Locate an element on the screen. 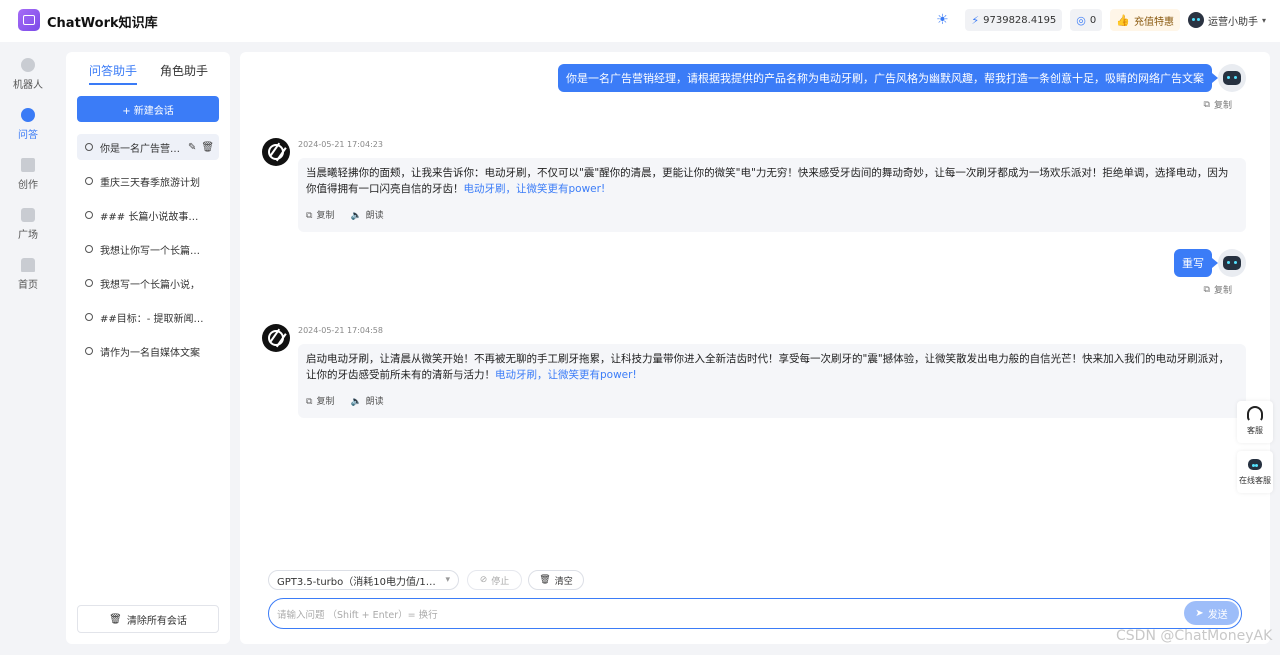 The width and height of the screenshot is (1280, 655). message-timestamp: 2024-05-21 17:04:23 is located at coordinates (340, 144).